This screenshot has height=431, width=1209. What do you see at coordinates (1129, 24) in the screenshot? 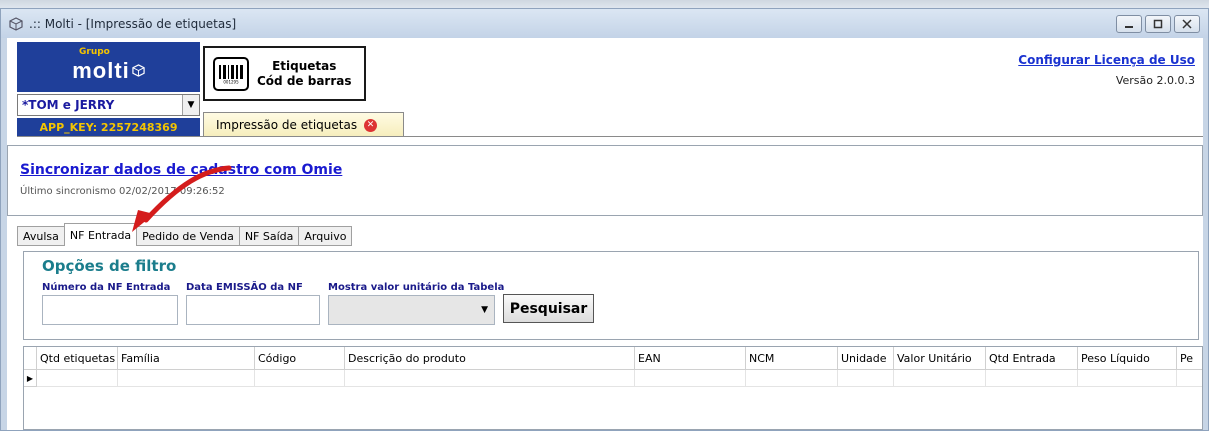
I see `minimize-button` at bounding box center [1129, 24].